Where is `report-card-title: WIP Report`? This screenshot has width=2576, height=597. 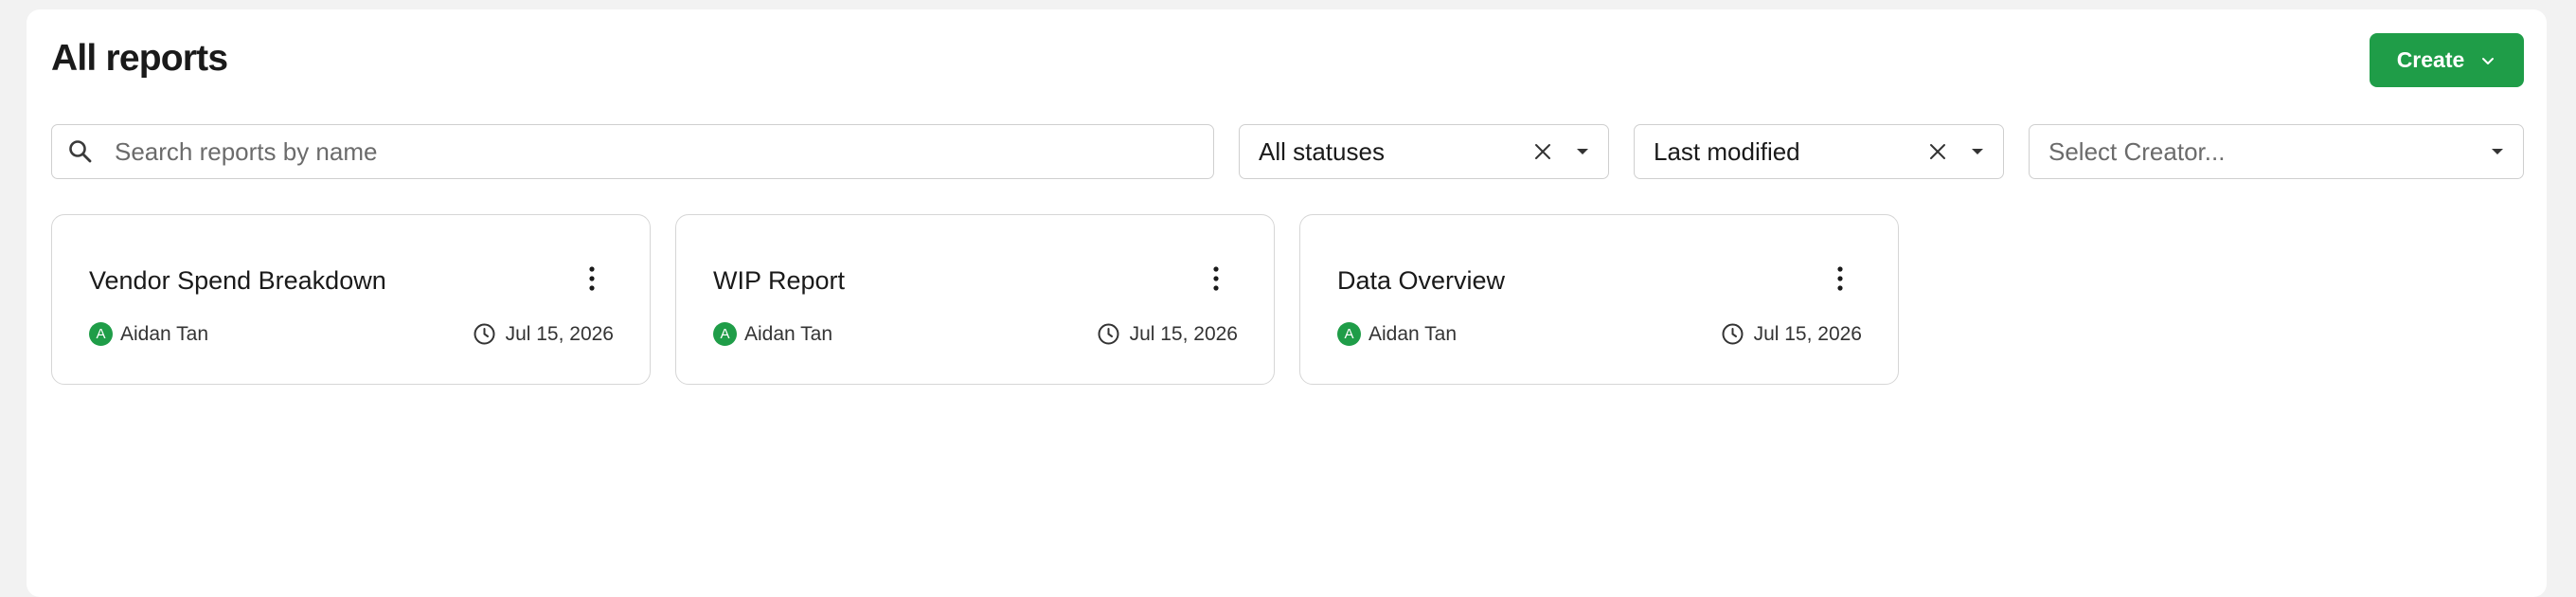
report-card-title: WIP Report is located at coordinates (779, 280).